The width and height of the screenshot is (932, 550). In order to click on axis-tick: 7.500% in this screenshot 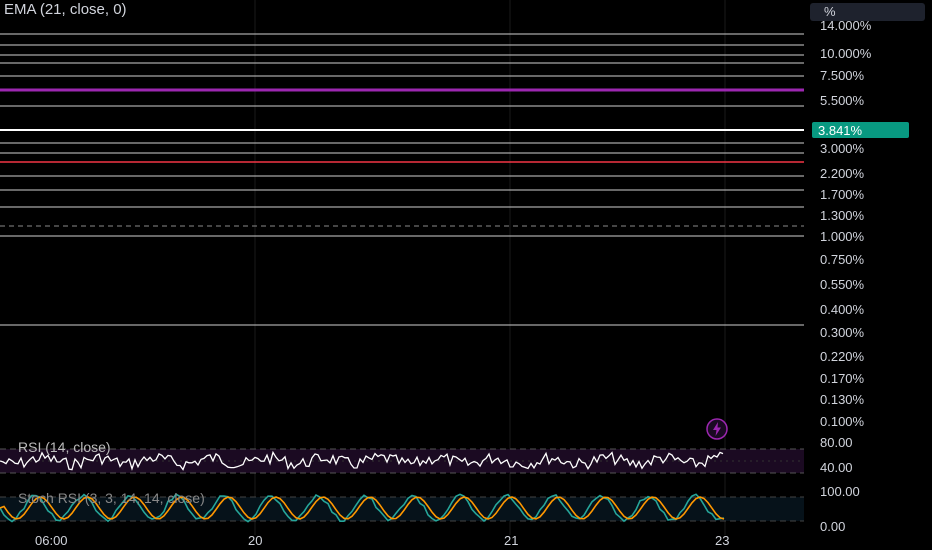, I will do `click(842, 75)`.